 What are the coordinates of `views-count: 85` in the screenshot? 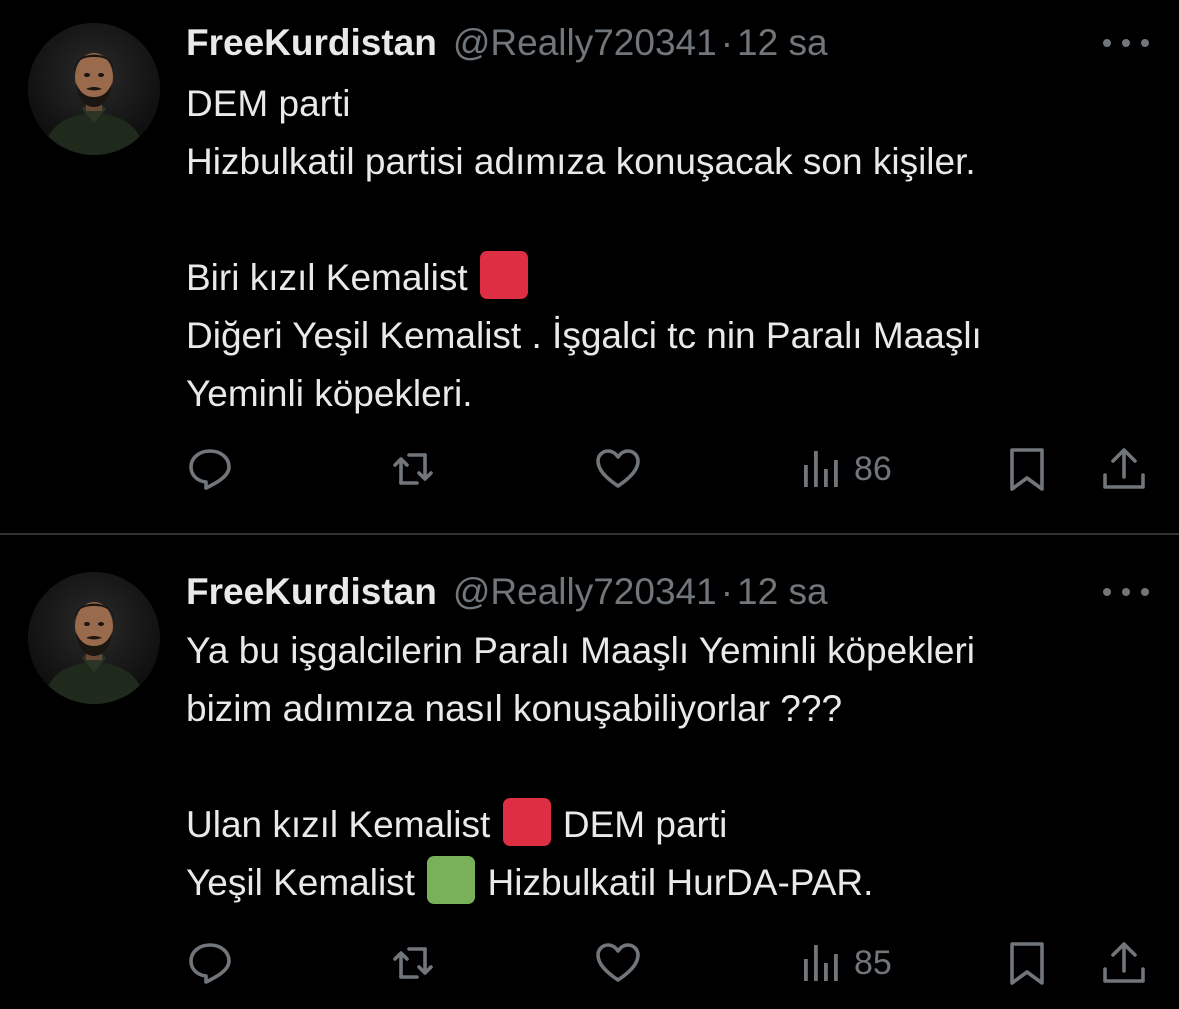 It's located at (873, 962).